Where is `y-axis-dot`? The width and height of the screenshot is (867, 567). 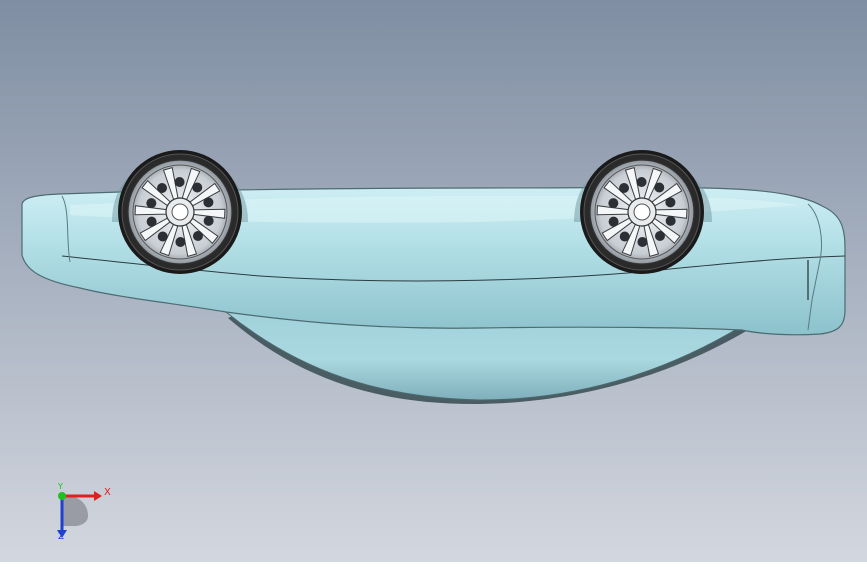 y-axis-dot is located at coordinates (62, 496).